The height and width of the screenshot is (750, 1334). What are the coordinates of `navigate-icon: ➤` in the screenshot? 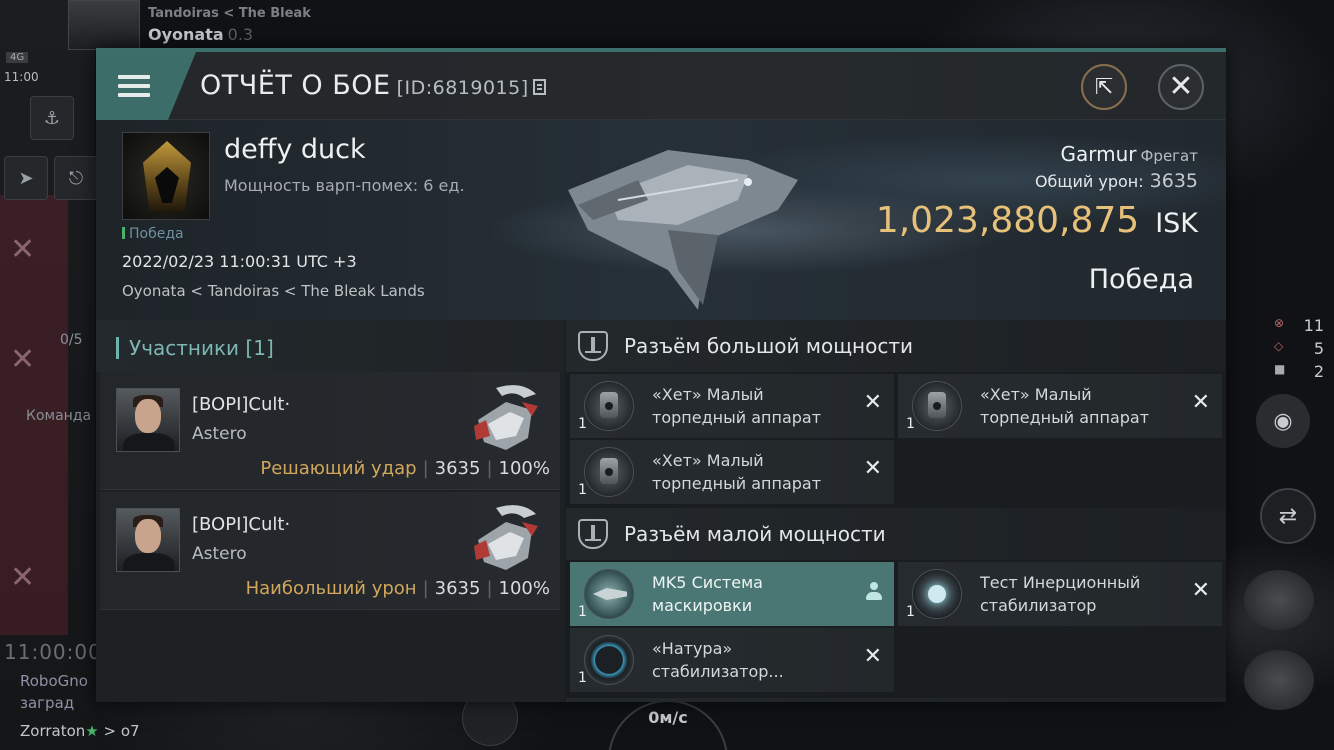 It's located at (26, 178).